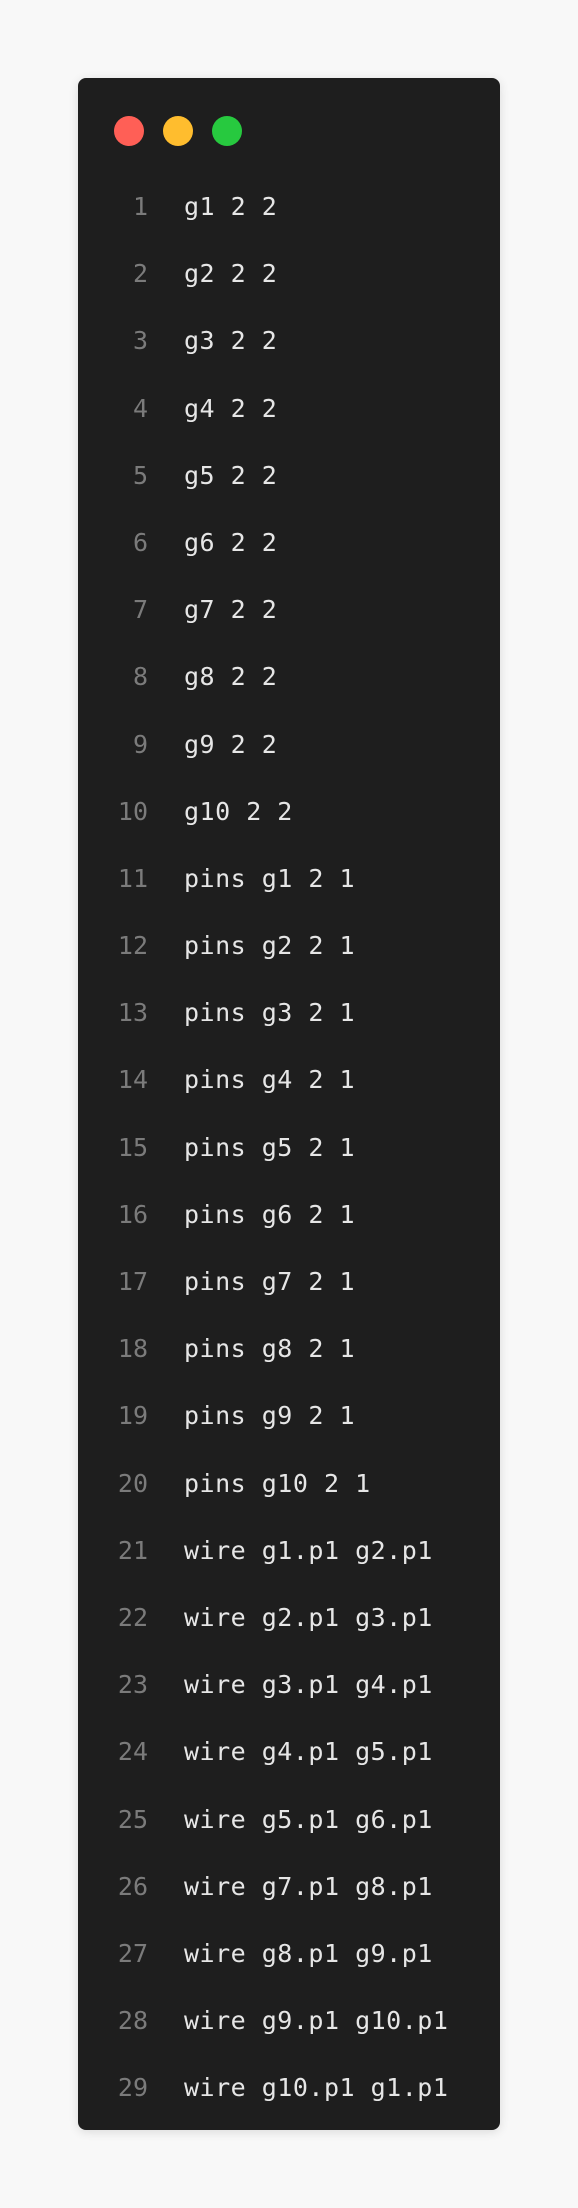  Describe the element at coordinates (132, 878) in the screenshot. I see `line-number: 11` at that location.